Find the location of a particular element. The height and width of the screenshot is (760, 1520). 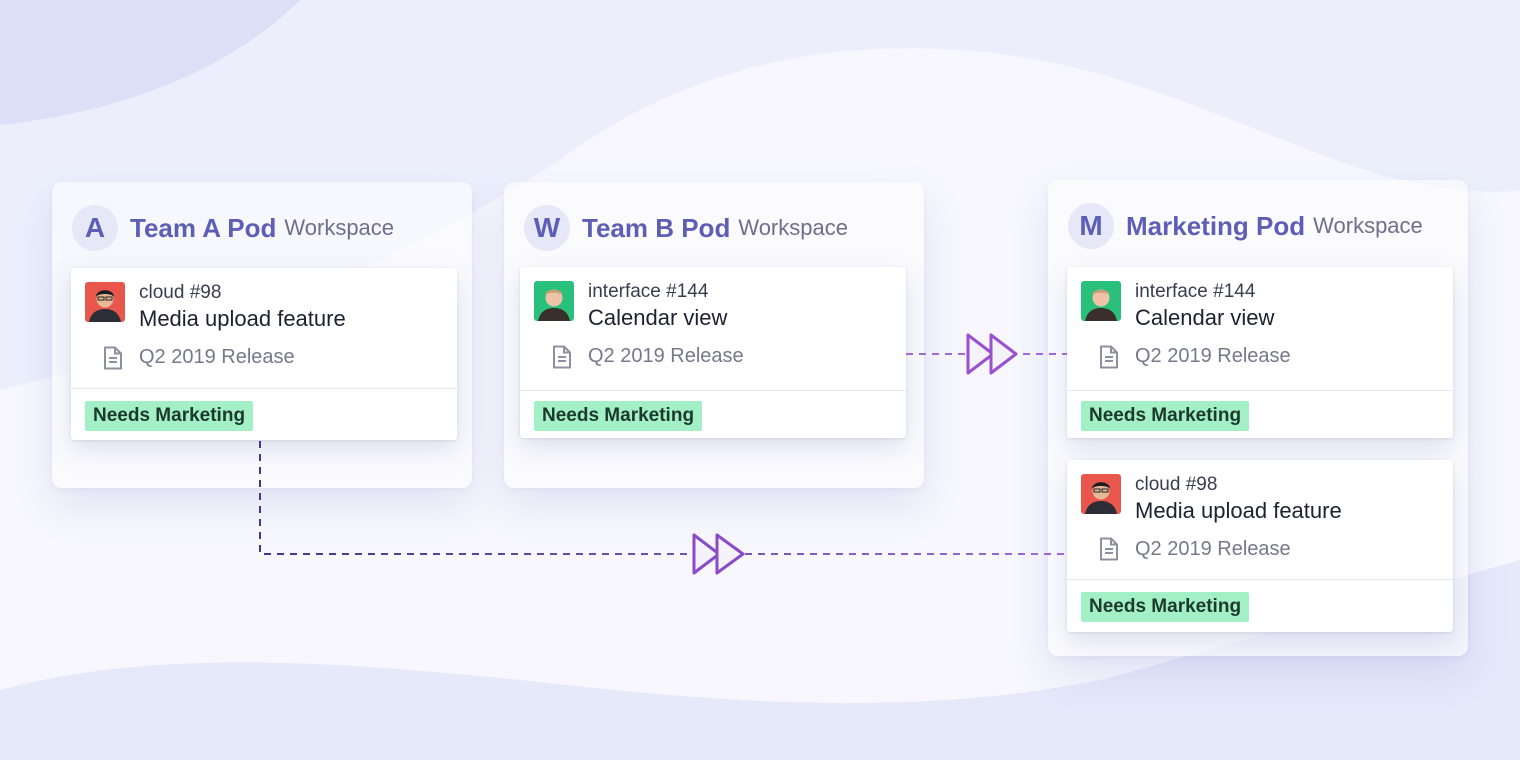

workspace-header: W Team B Pod Workspace is located at coordinates (686, 228).